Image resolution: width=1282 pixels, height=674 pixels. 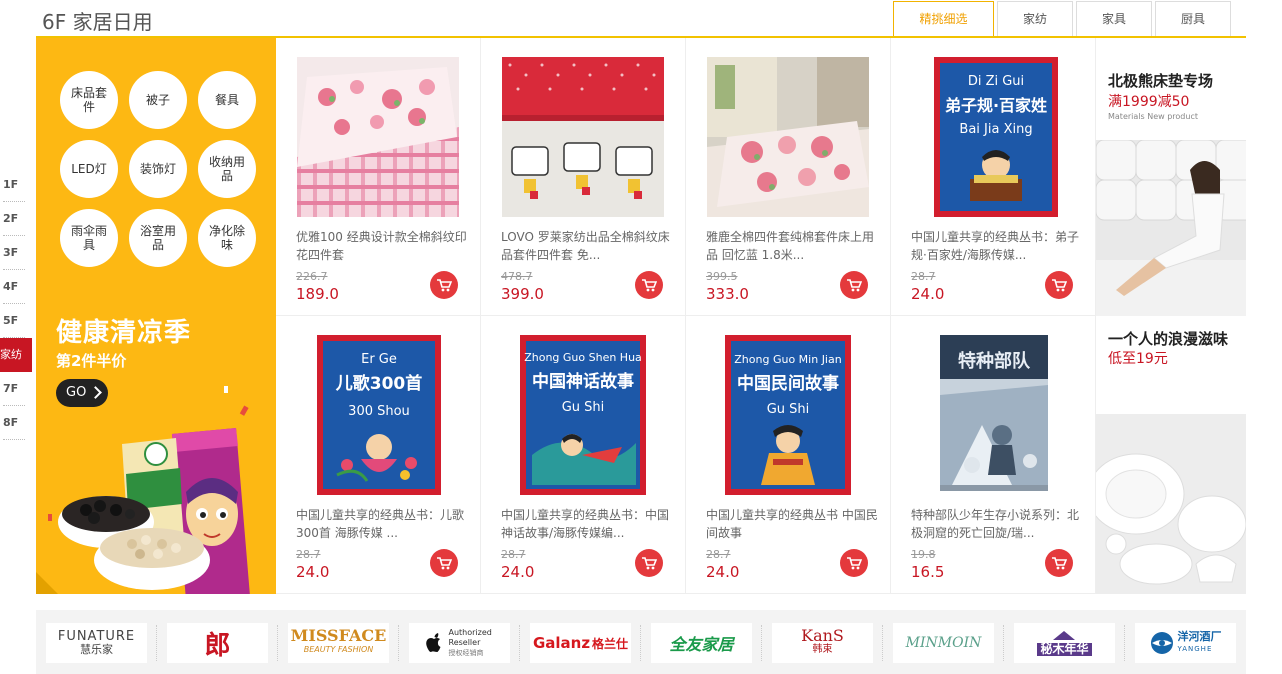 I want to click on book-pinyin-top: Zhong Guo Min Jian, so click(x=787, y=359).